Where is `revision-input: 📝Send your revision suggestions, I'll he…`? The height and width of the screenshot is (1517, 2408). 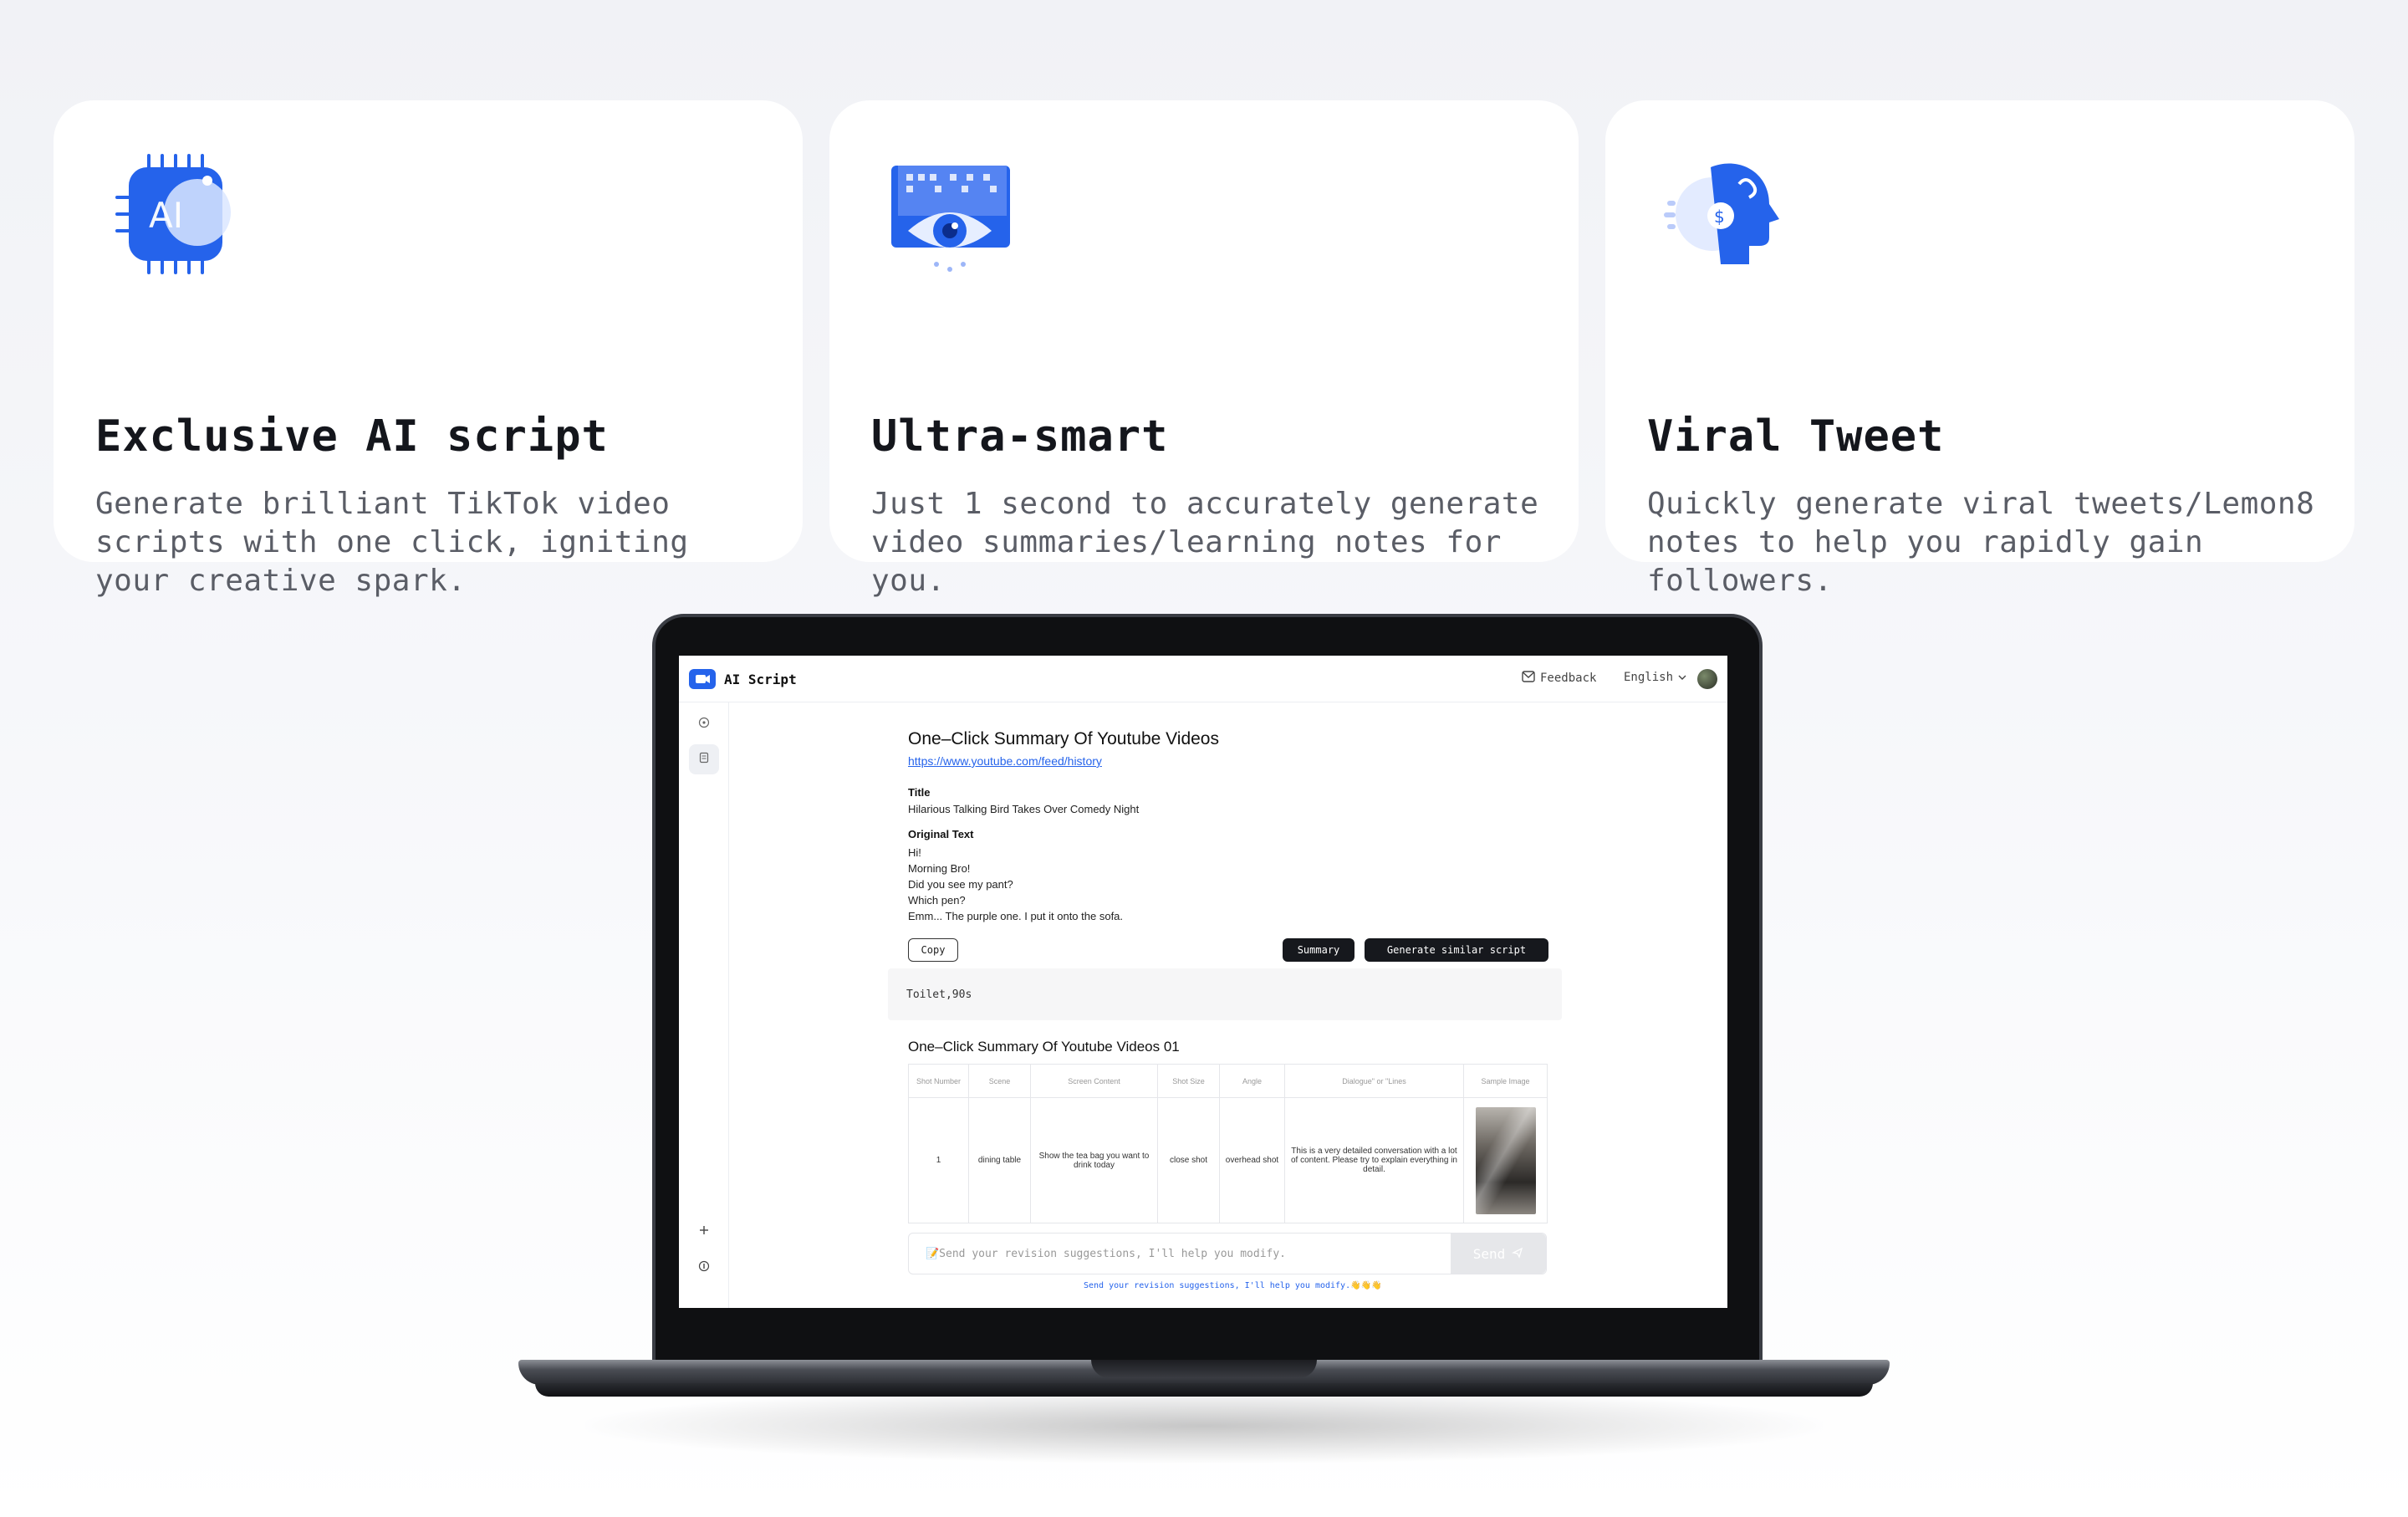 revision-input: 📝Send your revision suggestions, I'll he… is located at coordinates (1106, 1254).